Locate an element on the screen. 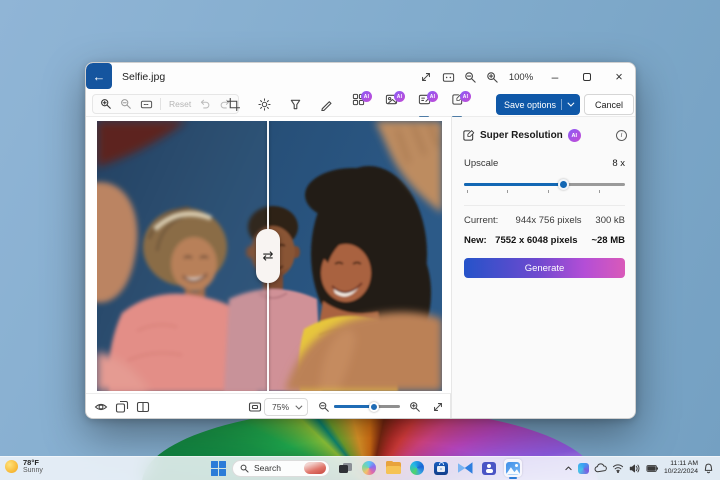  network-button is located at coordinates (618, 468).